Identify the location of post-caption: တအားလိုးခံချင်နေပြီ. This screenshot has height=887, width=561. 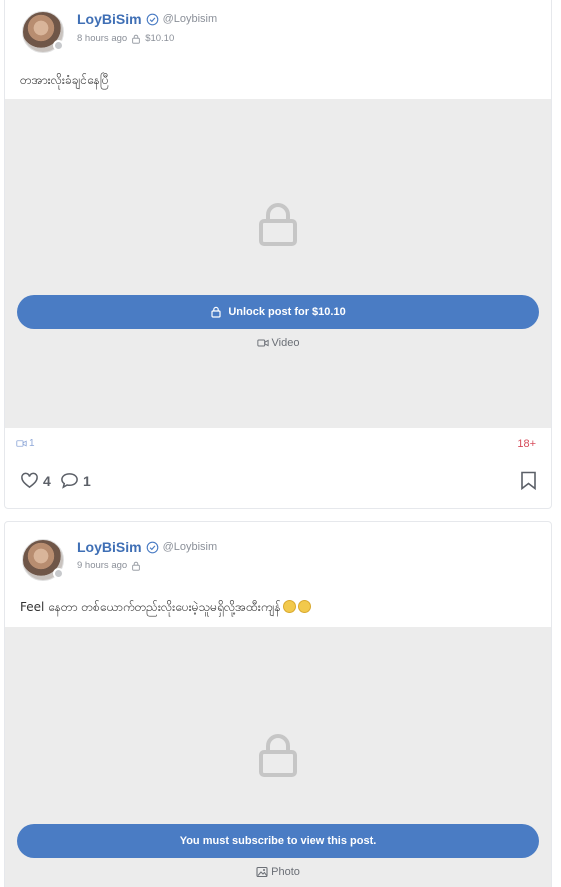
(64, 80).